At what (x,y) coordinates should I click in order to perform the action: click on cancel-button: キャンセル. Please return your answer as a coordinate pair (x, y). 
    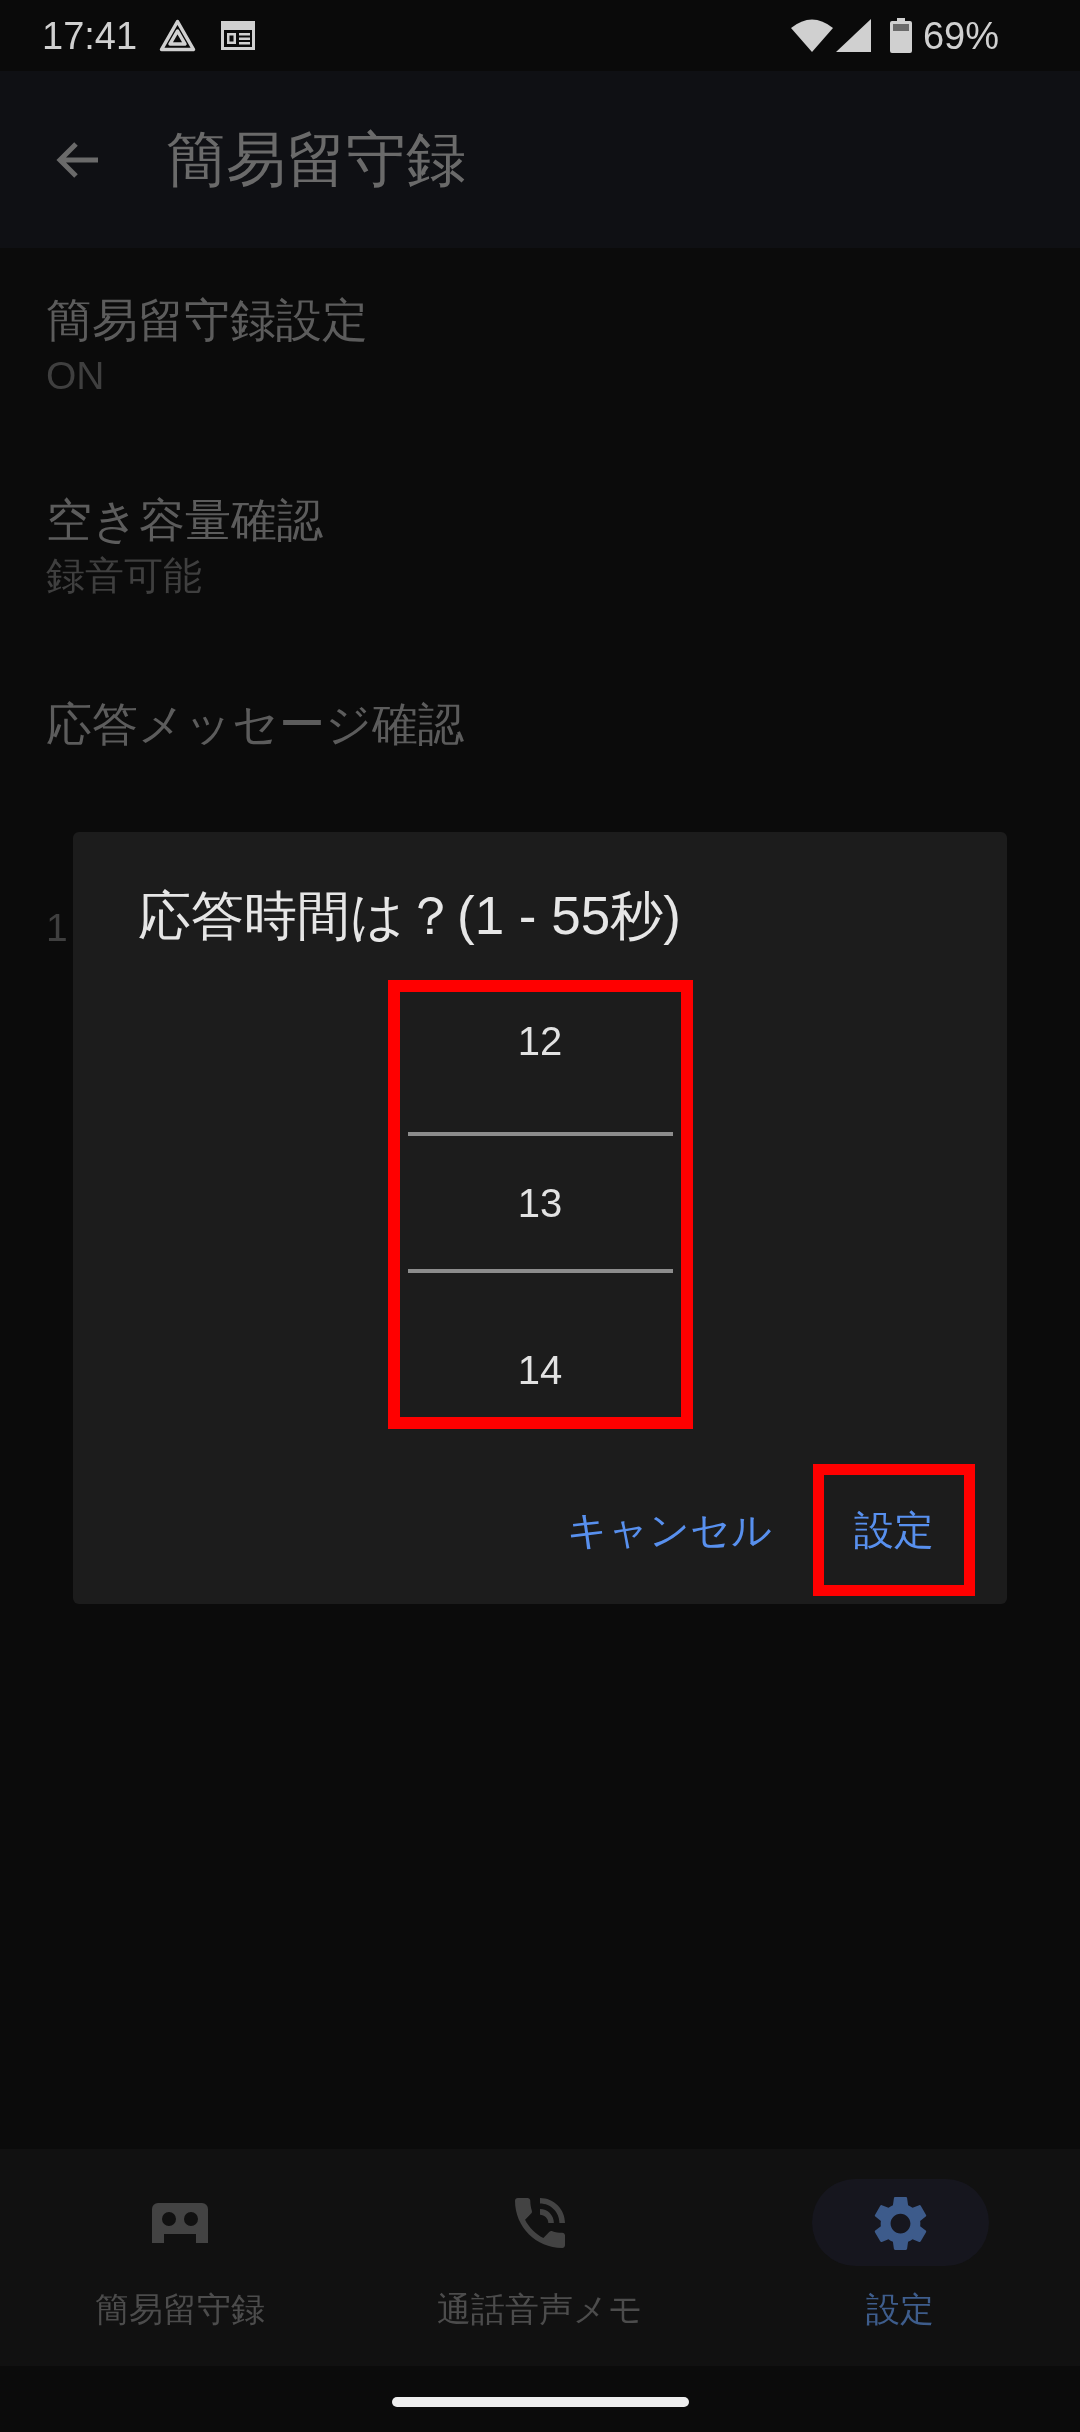
    Looking at the image, I should click on (669, 1530).